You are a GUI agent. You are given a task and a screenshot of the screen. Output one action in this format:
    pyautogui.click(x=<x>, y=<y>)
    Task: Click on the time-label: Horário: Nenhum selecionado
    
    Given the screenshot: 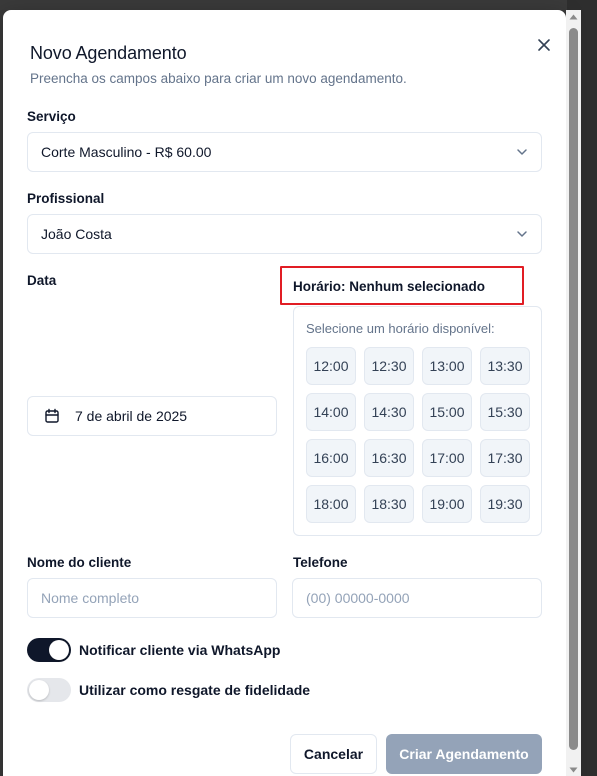 What is the action you would take?
    pyautogui.click(x=389, y=286)
    